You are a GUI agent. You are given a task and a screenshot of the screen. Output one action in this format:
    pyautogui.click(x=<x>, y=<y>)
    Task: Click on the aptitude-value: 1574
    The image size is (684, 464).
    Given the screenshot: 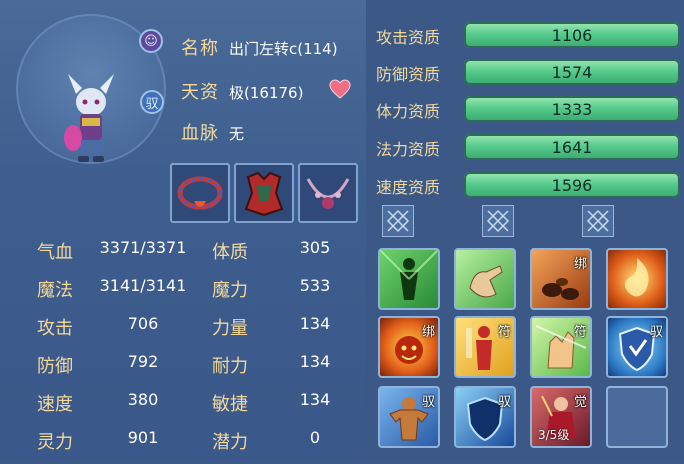 What is the action you would take?
    pyautogui.click(x=572, y=72)
    